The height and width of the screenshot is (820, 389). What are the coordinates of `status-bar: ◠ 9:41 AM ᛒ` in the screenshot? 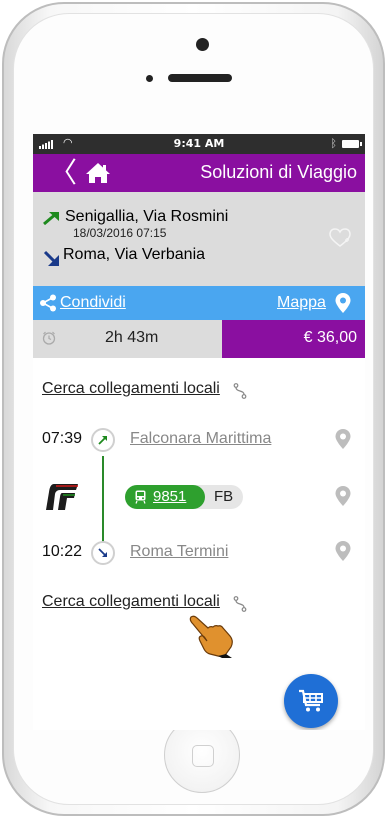 It's located at (199, 144).